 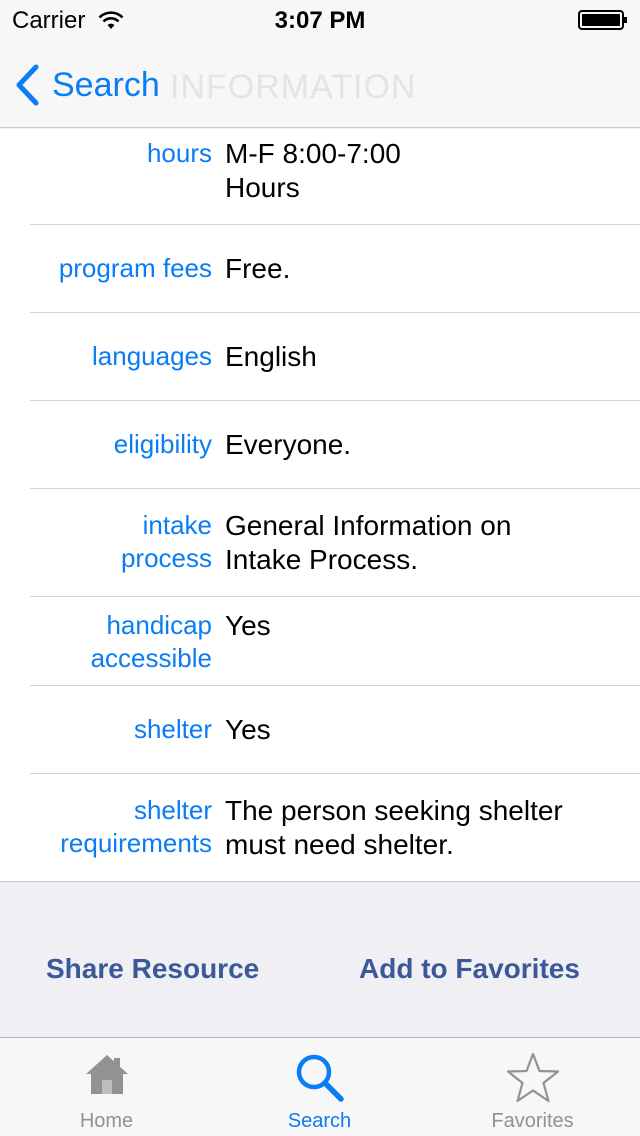 I want to click on tab-label: Search, so click(x=319, y=1121).